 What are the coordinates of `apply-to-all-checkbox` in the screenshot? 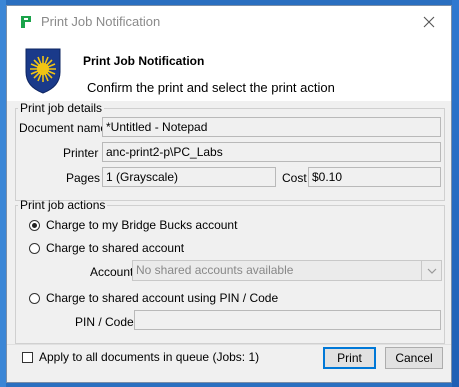 It's located at (27, 357).